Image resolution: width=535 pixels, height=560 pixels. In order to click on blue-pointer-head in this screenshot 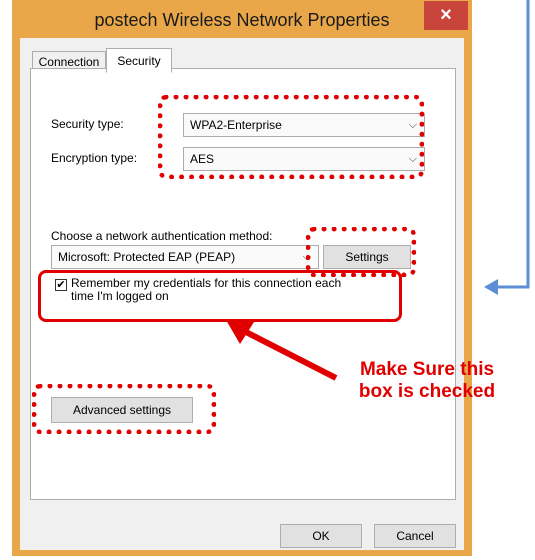, I will do `click(491, 287)`.